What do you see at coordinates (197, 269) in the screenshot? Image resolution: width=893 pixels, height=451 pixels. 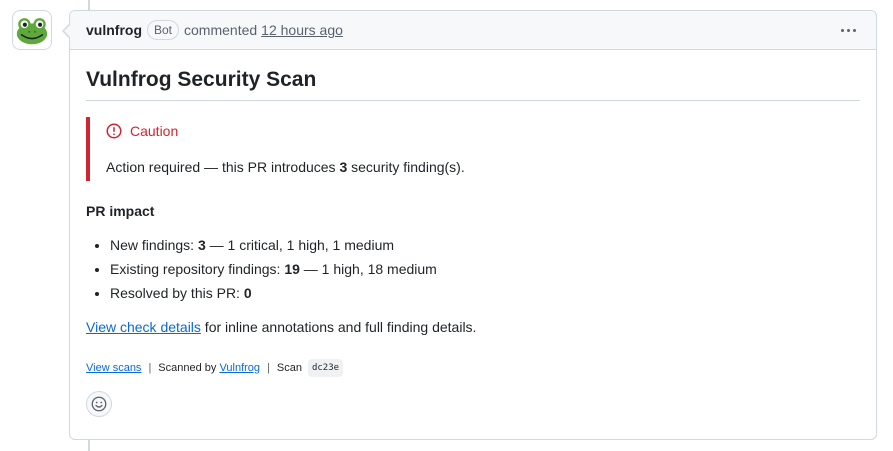 I see `item-label: Existing repository findings:` at bounding box center [197, 269].